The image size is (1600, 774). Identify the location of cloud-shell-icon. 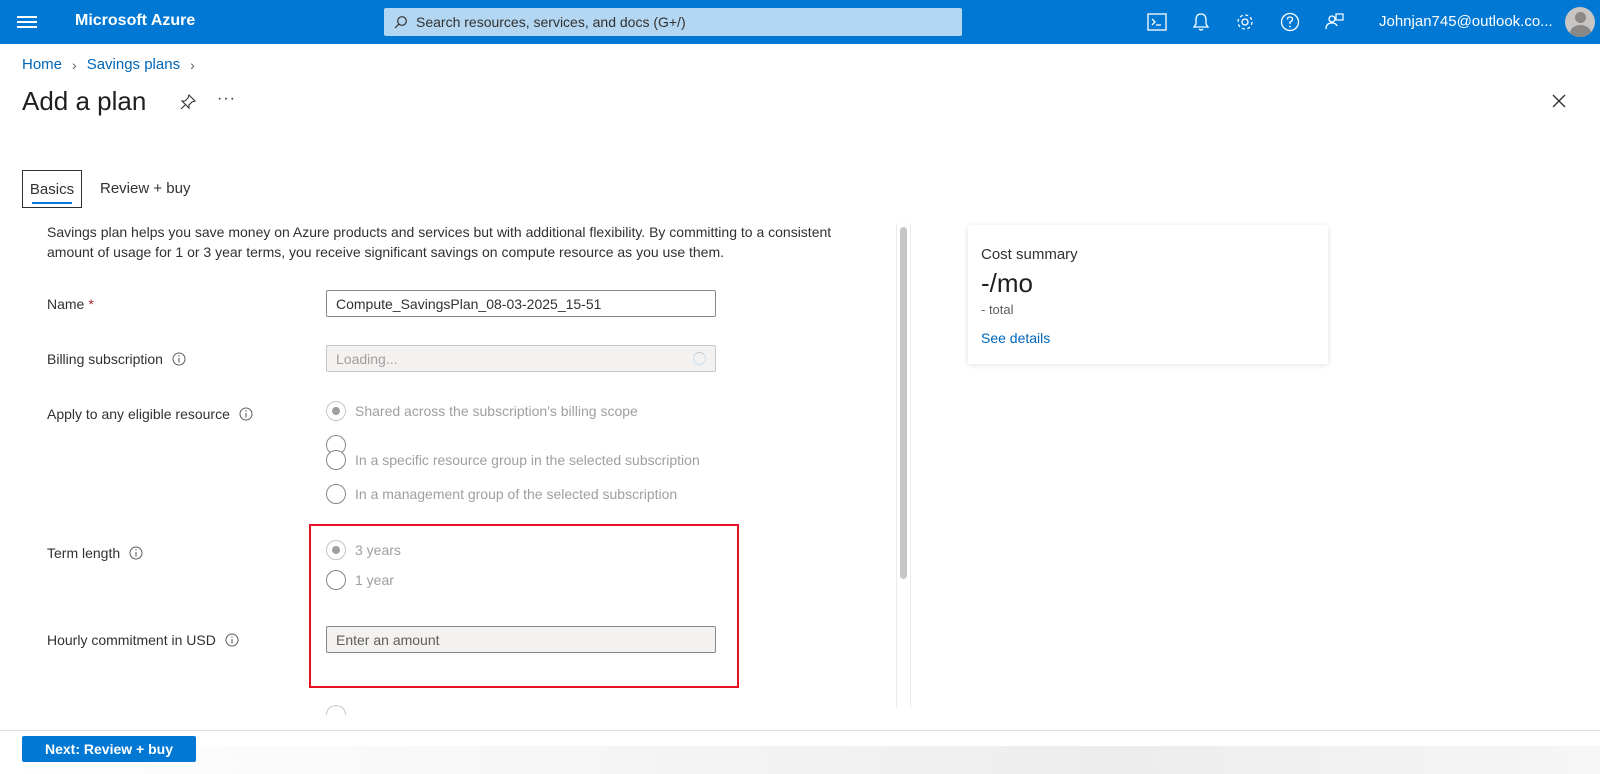
(1157, 22).